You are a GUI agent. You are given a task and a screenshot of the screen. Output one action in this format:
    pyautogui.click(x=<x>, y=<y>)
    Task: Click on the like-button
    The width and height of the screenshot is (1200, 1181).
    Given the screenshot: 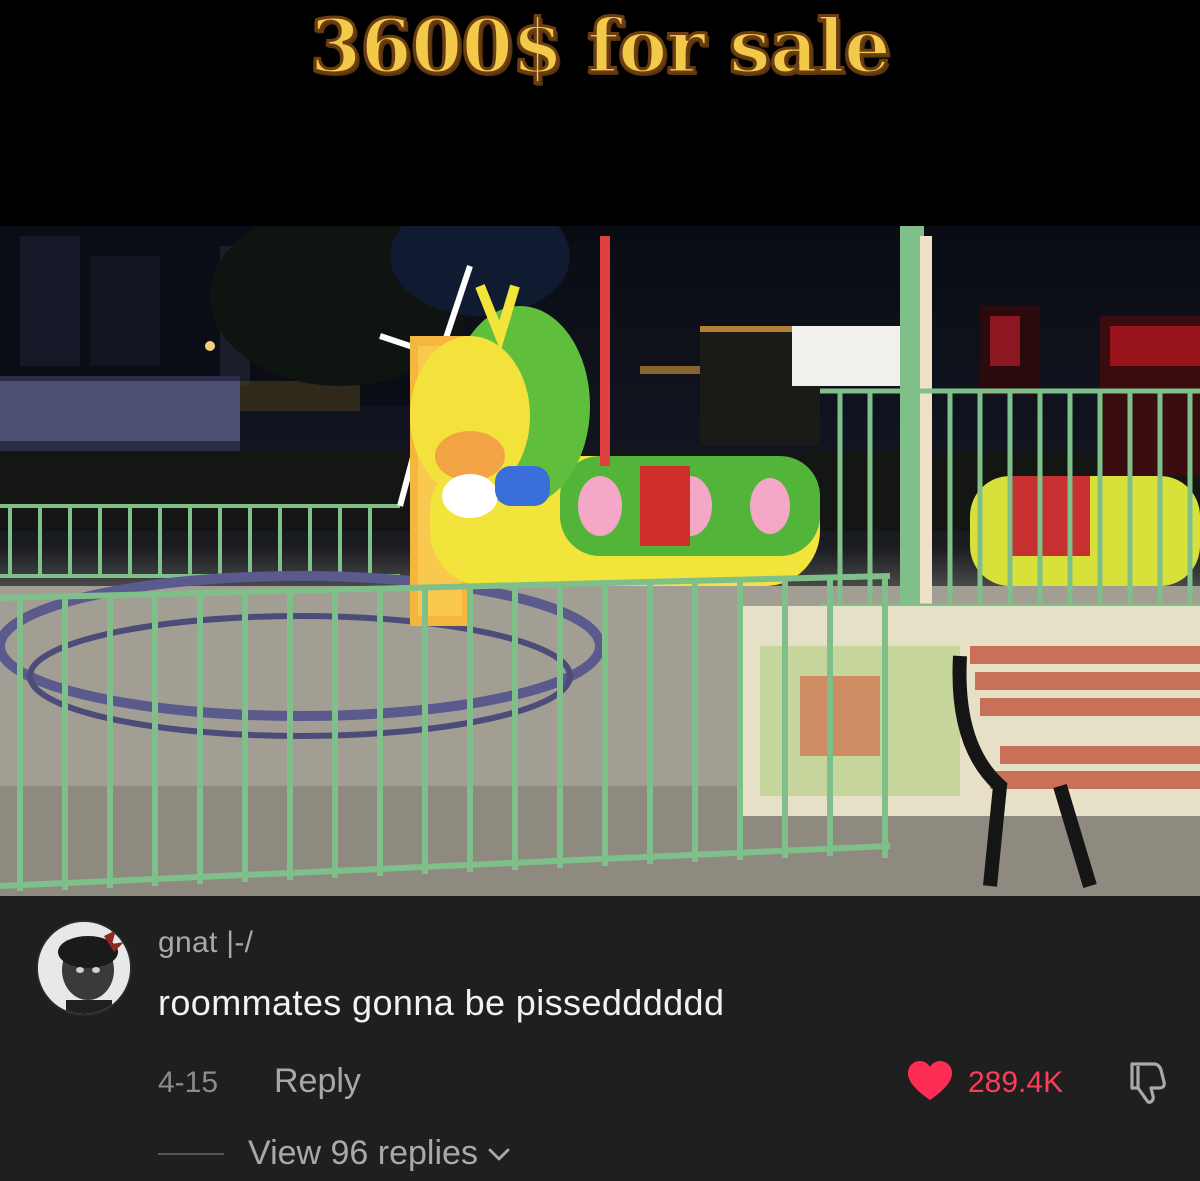 What is the action you would take?
    pyautogui.click(x=930, y=1081)
    